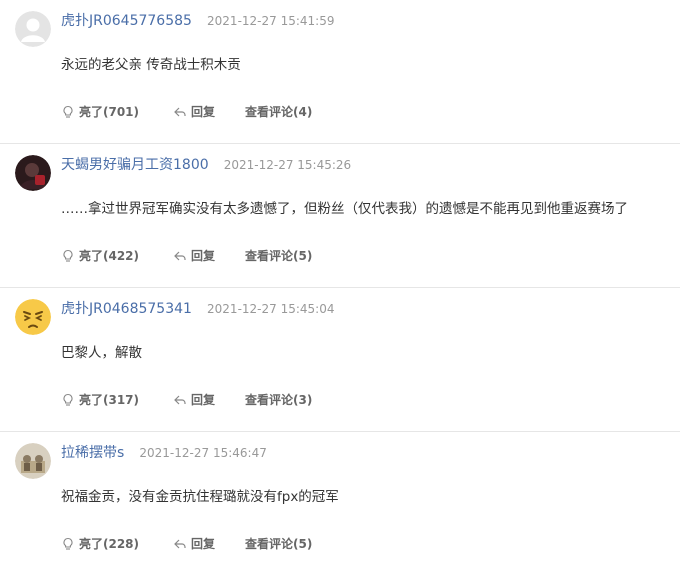 The height and width of the screenshot is (576, 680). What do you see at coordinates (109, 112) in the screenshot?
I see `like-label: 亮了(701)` at bounding box center [109, 112].